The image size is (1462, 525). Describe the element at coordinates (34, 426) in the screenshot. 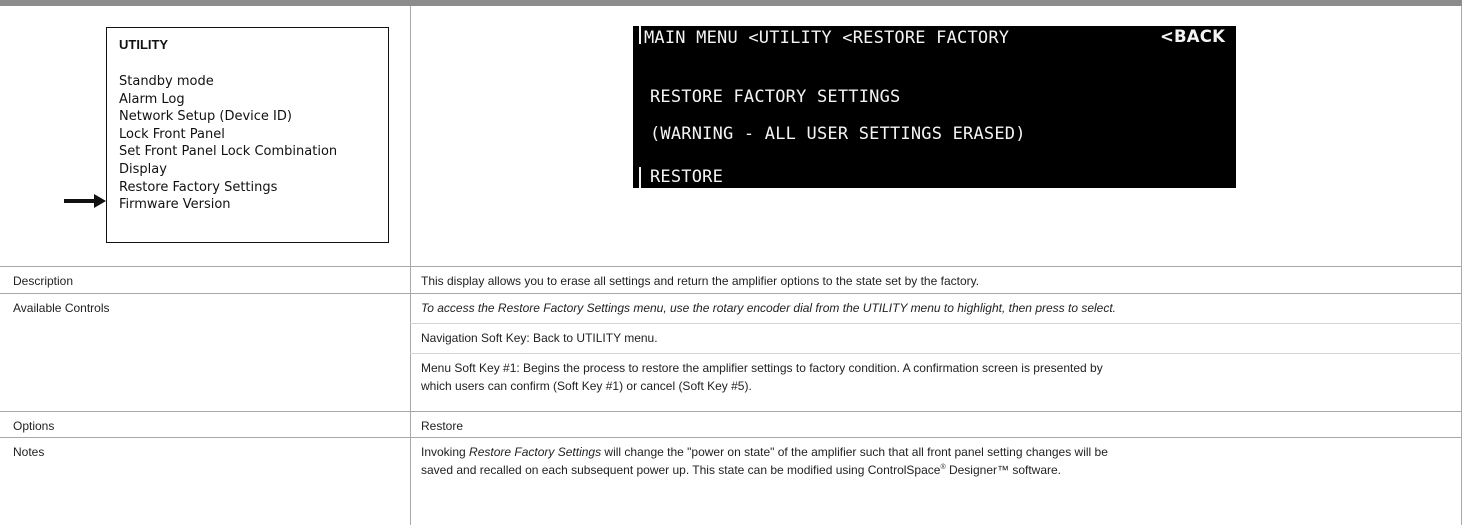

I see `options-label: Options` at that location.